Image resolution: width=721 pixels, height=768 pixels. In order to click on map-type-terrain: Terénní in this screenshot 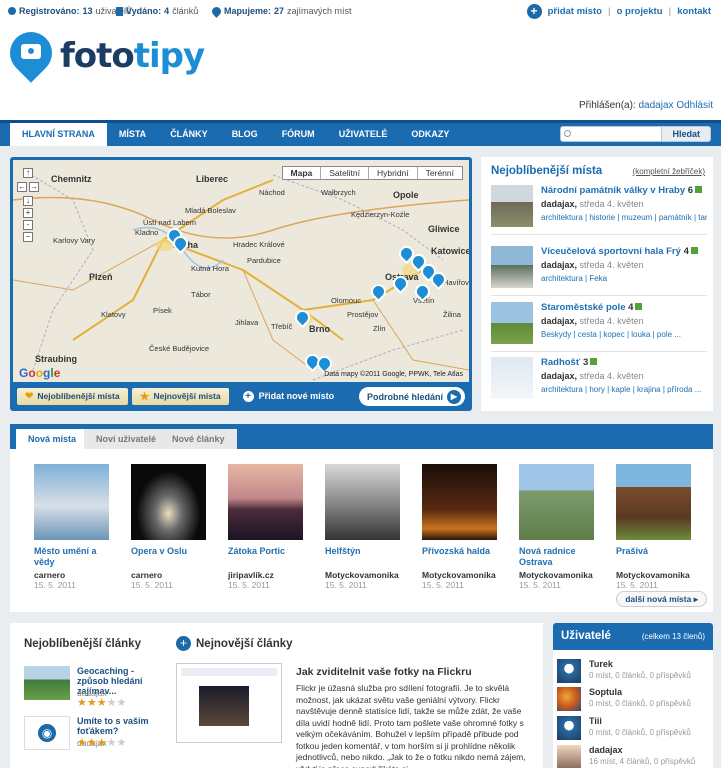, I will do `click(439, 173)`.